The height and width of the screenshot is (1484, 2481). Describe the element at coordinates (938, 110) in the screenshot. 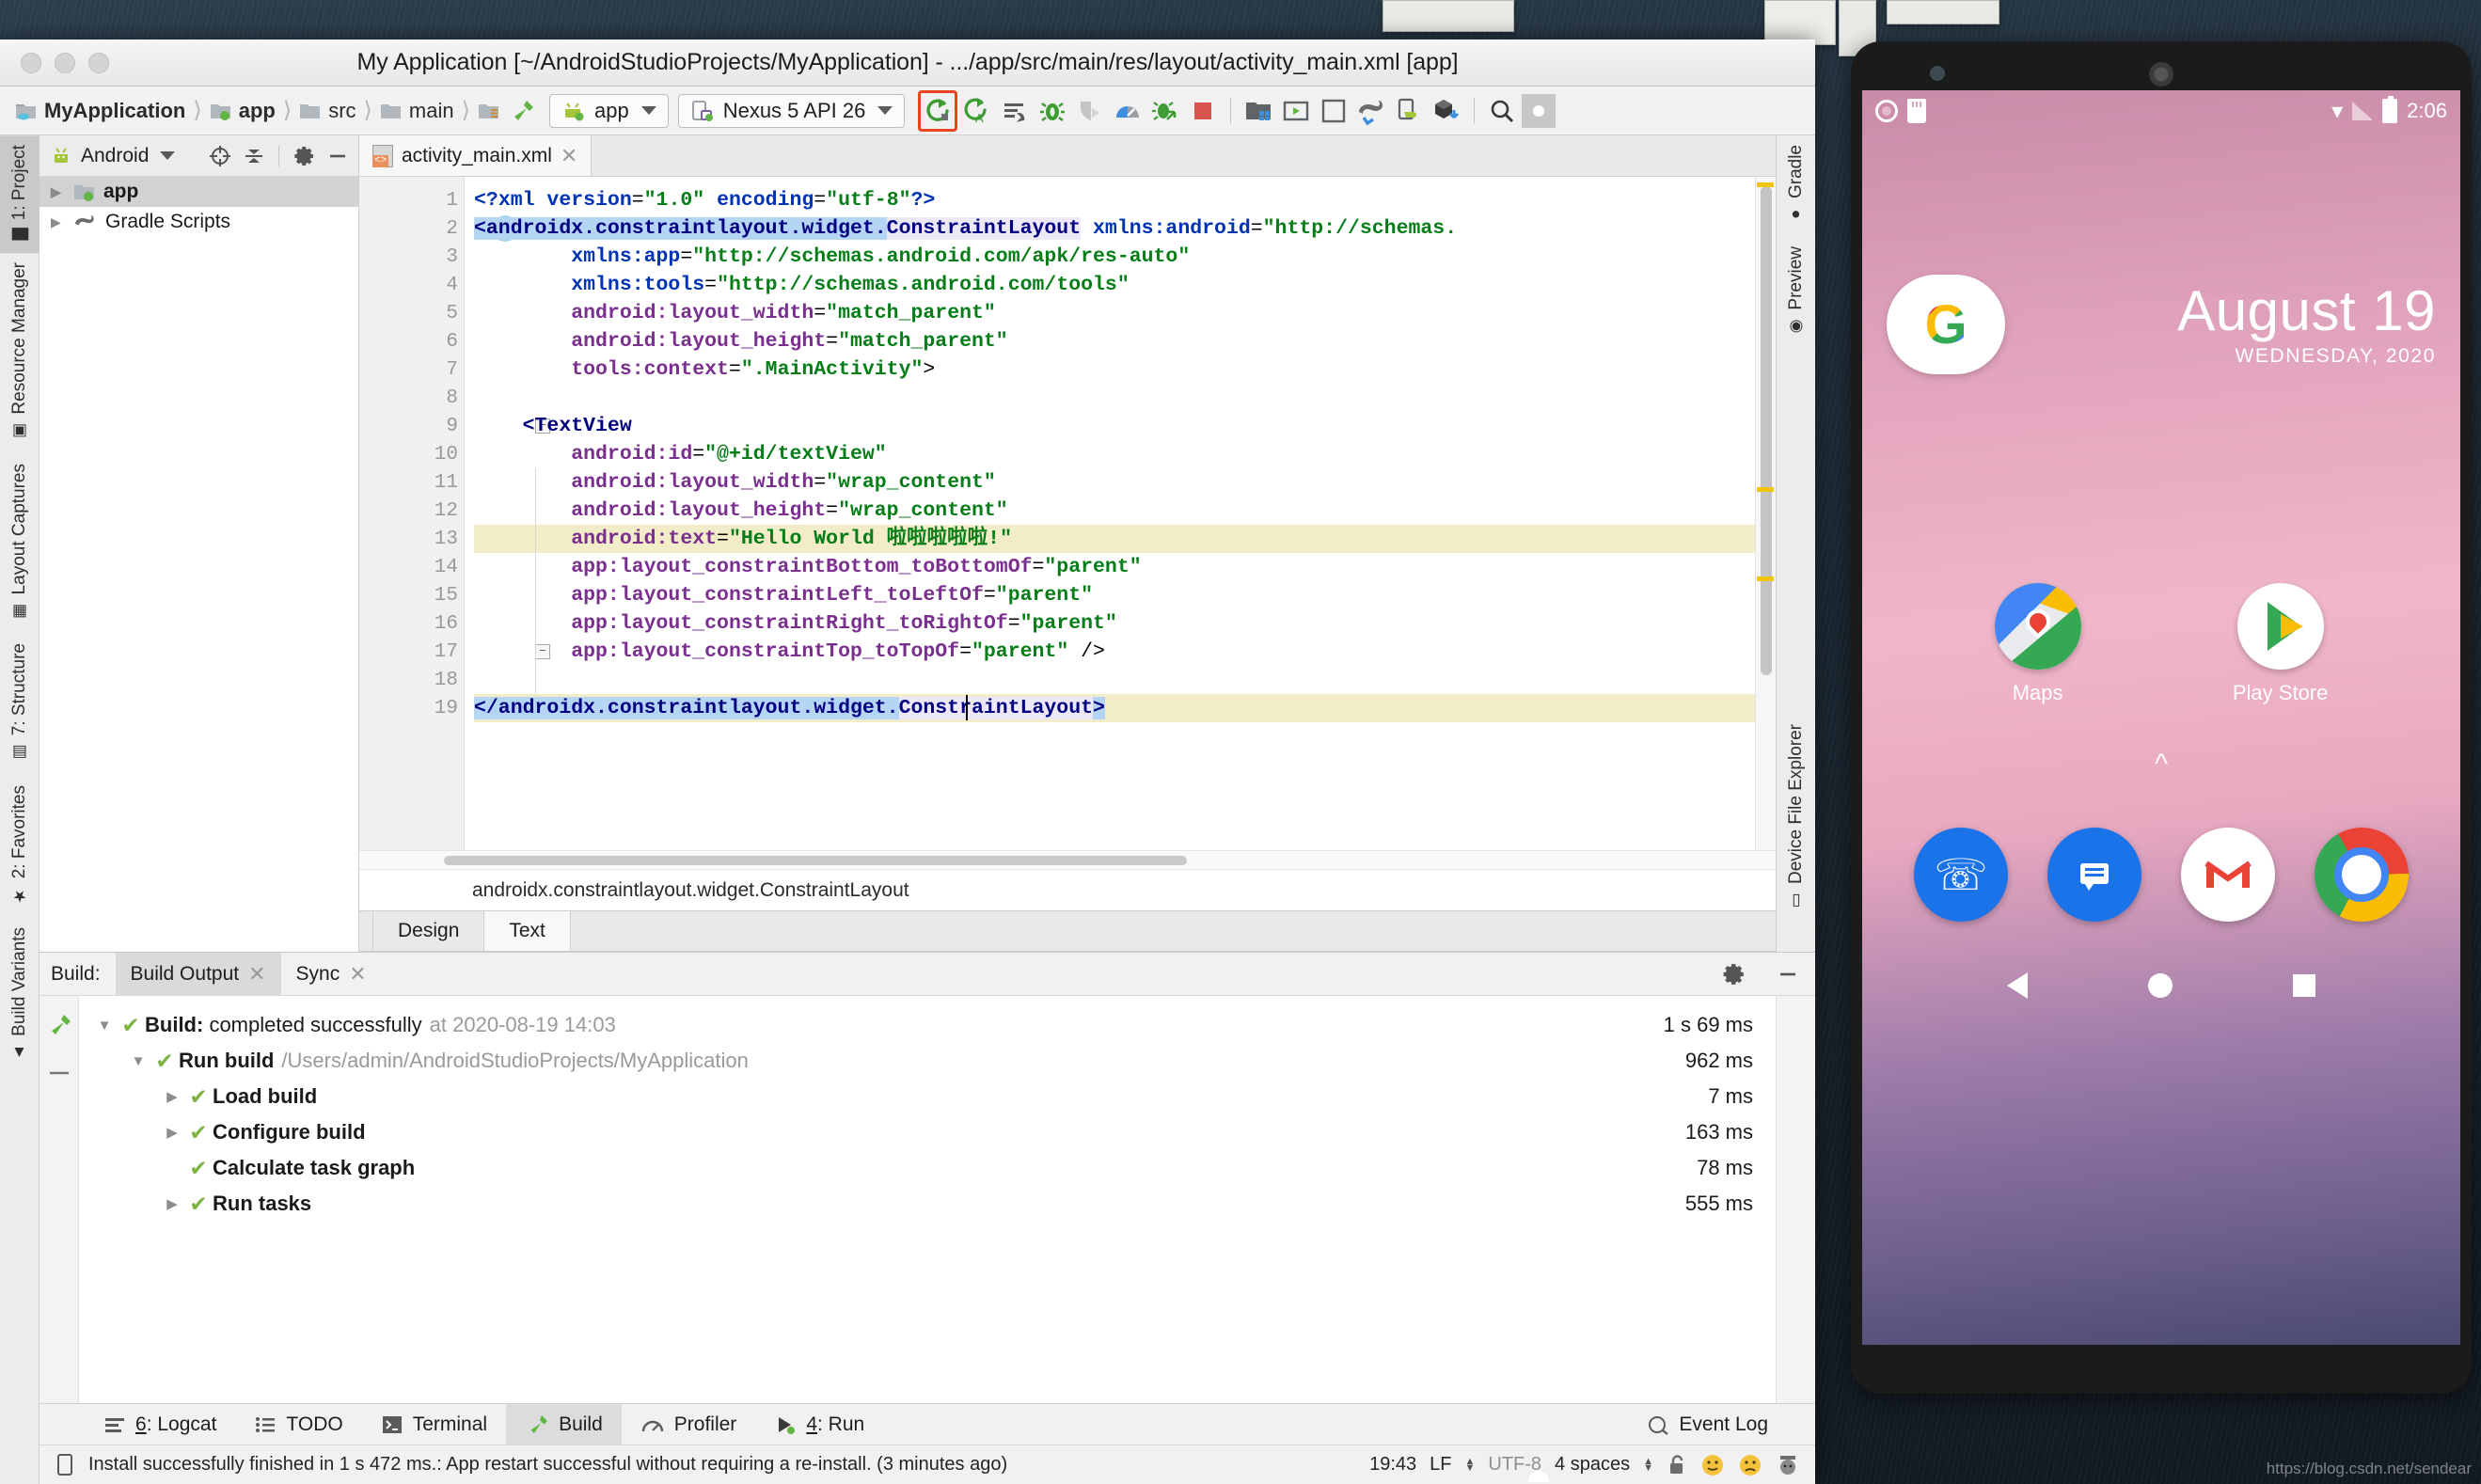

I see `run-button` at that location.